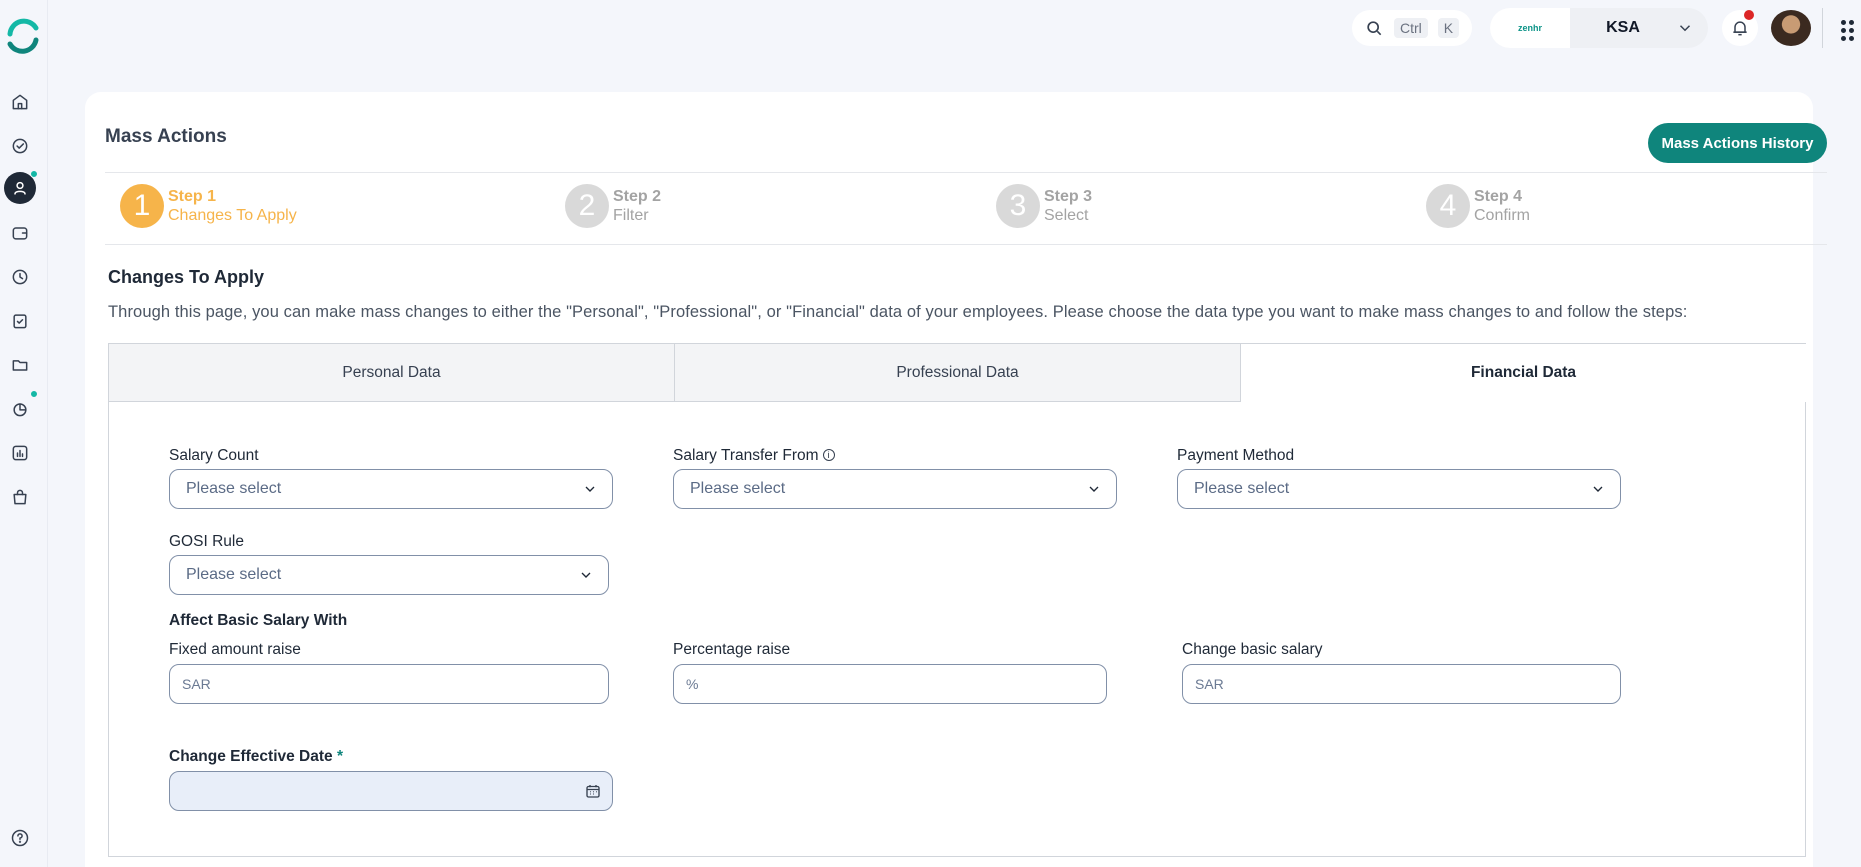 The width and height of the screenshot is (1861, 867). What do you see at coordinates (828, 455) in the screenshot?
I see `info-icon: i` at bounding box center [828, 455].